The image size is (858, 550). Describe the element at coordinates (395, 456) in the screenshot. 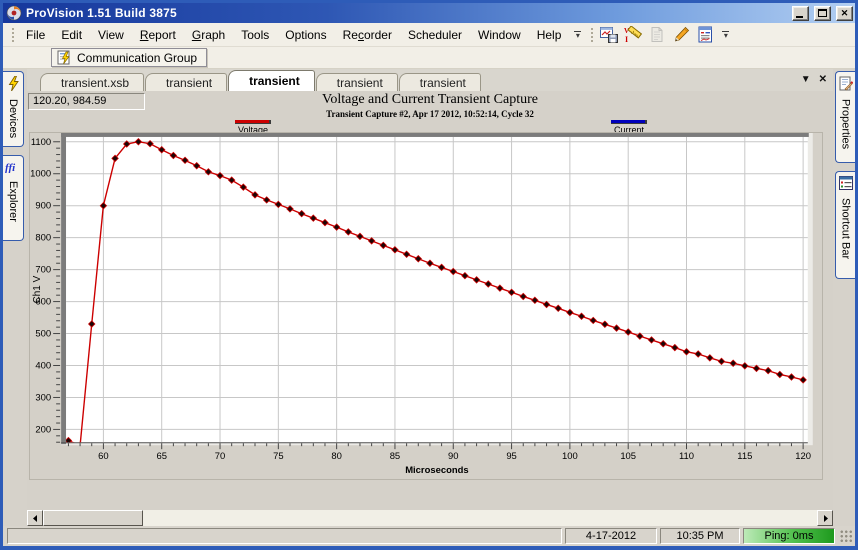

I see `svg-text: 85` at that location.